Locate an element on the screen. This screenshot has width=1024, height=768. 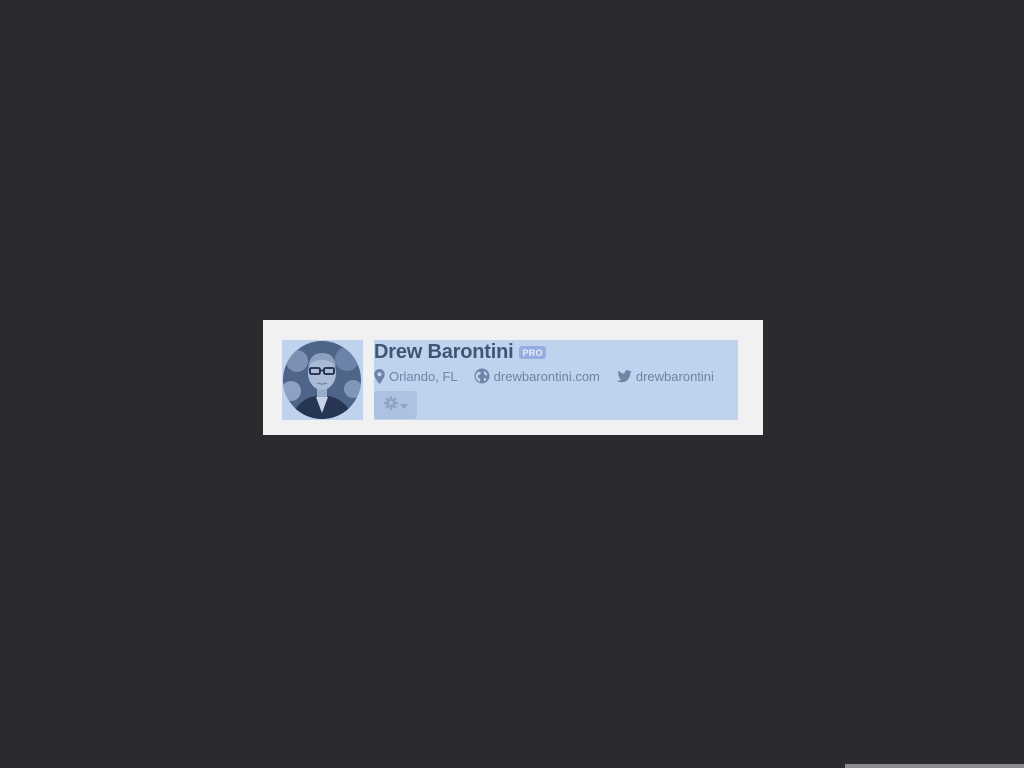
map-pin-icon is located at coordinates (379, 376).